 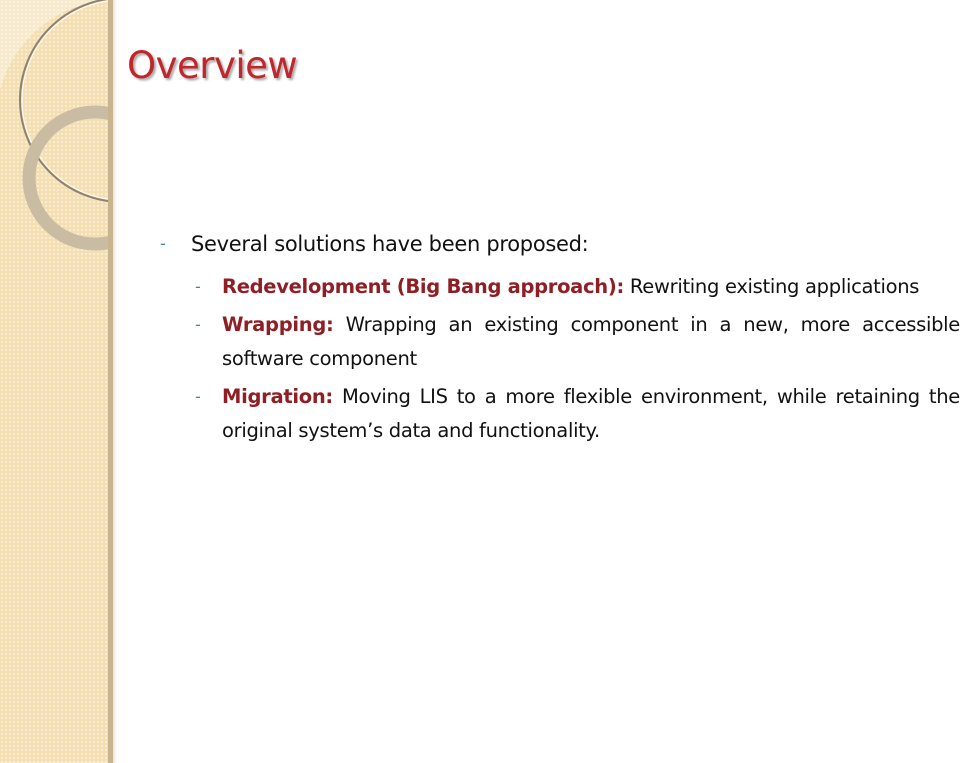 I want to click on desc-redevelopment: Rewriting existing applications, so click(x=774, y=286).